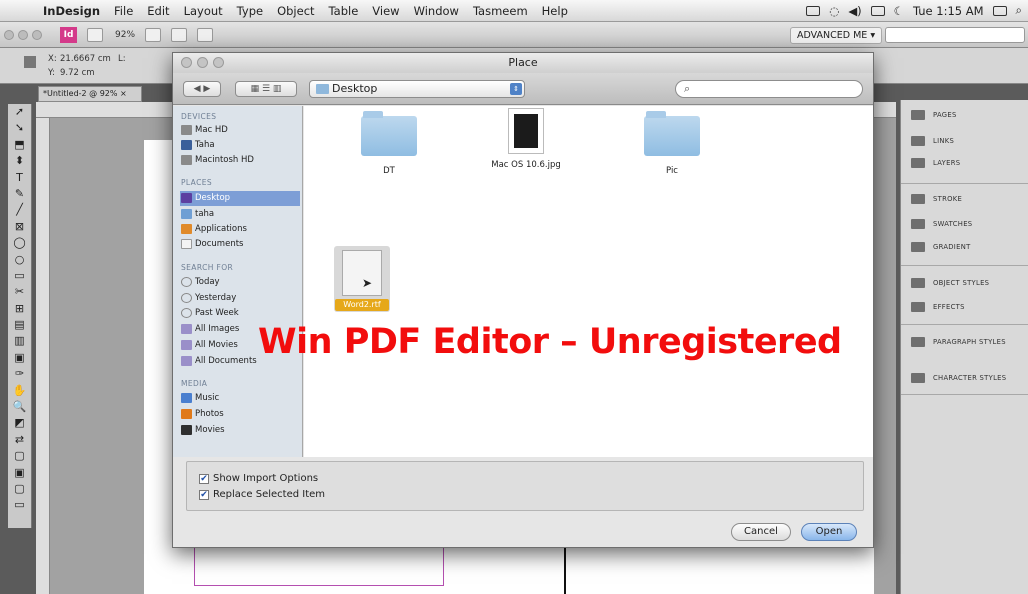 The image size is (1028, 594). I want to click on battery-icon, so click(999, 10).